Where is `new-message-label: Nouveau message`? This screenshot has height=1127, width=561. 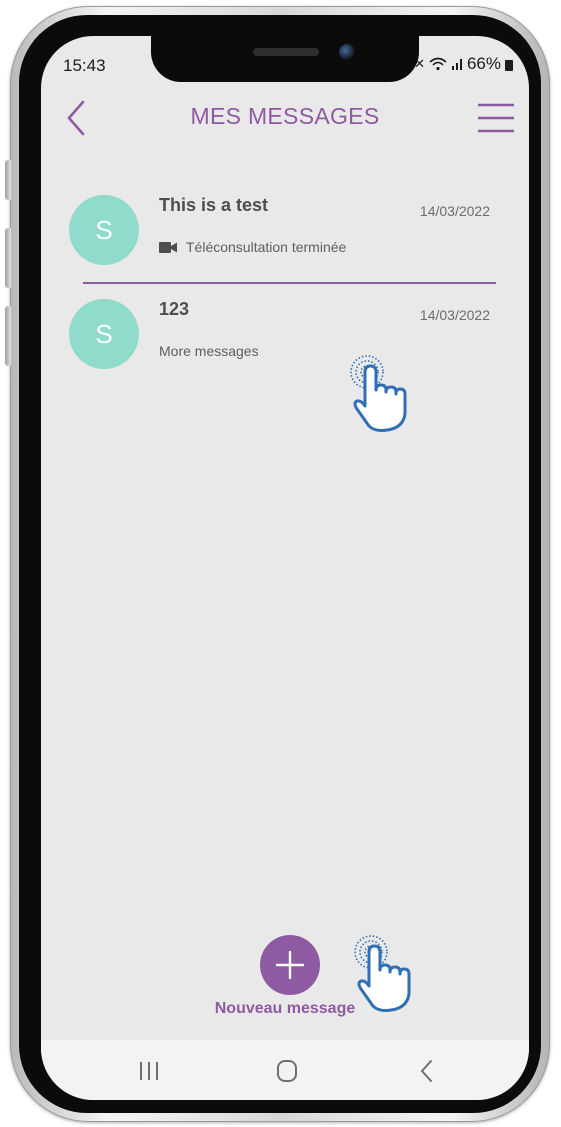 new-message-label: Nouveau message is located at coordinates (285, 1009).